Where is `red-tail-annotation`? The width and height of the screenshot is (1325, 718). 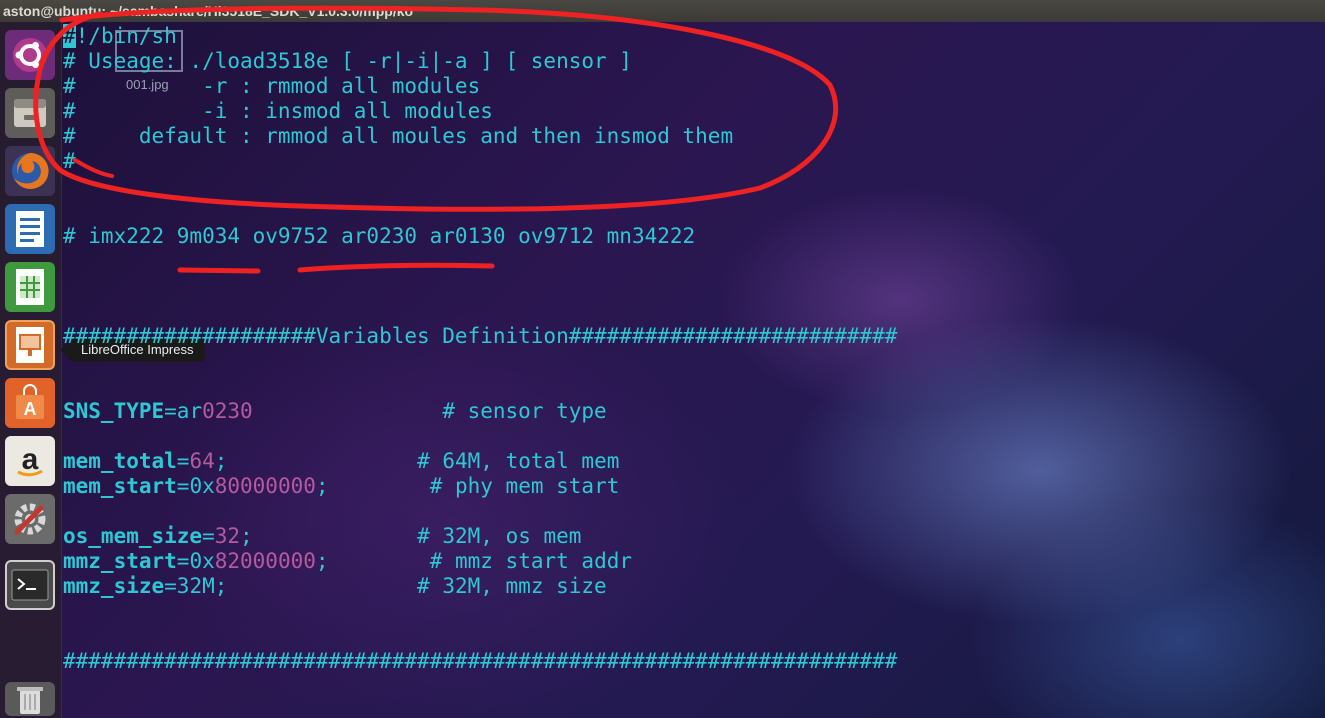
red-tail-annotation is located at coordinates (93, 168).